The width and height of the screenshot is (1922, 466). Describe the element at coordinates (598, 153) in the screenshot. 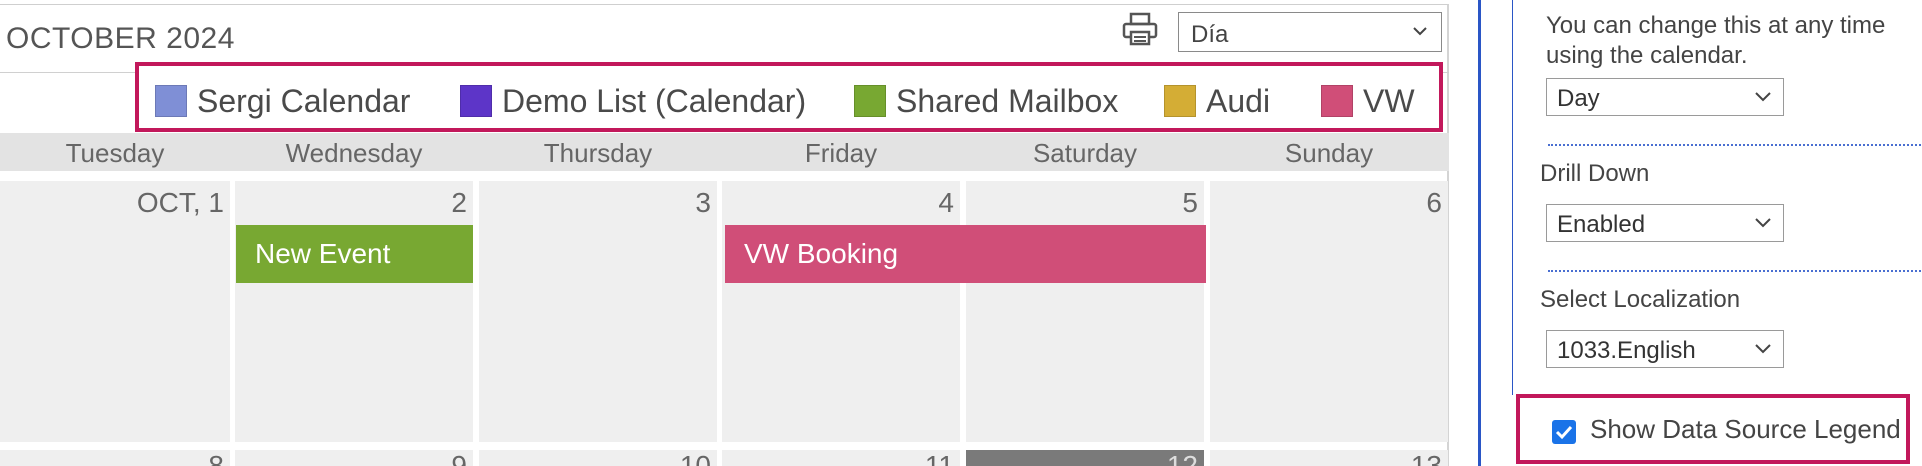

I see `weekday-thursday: Thursday` at that location.